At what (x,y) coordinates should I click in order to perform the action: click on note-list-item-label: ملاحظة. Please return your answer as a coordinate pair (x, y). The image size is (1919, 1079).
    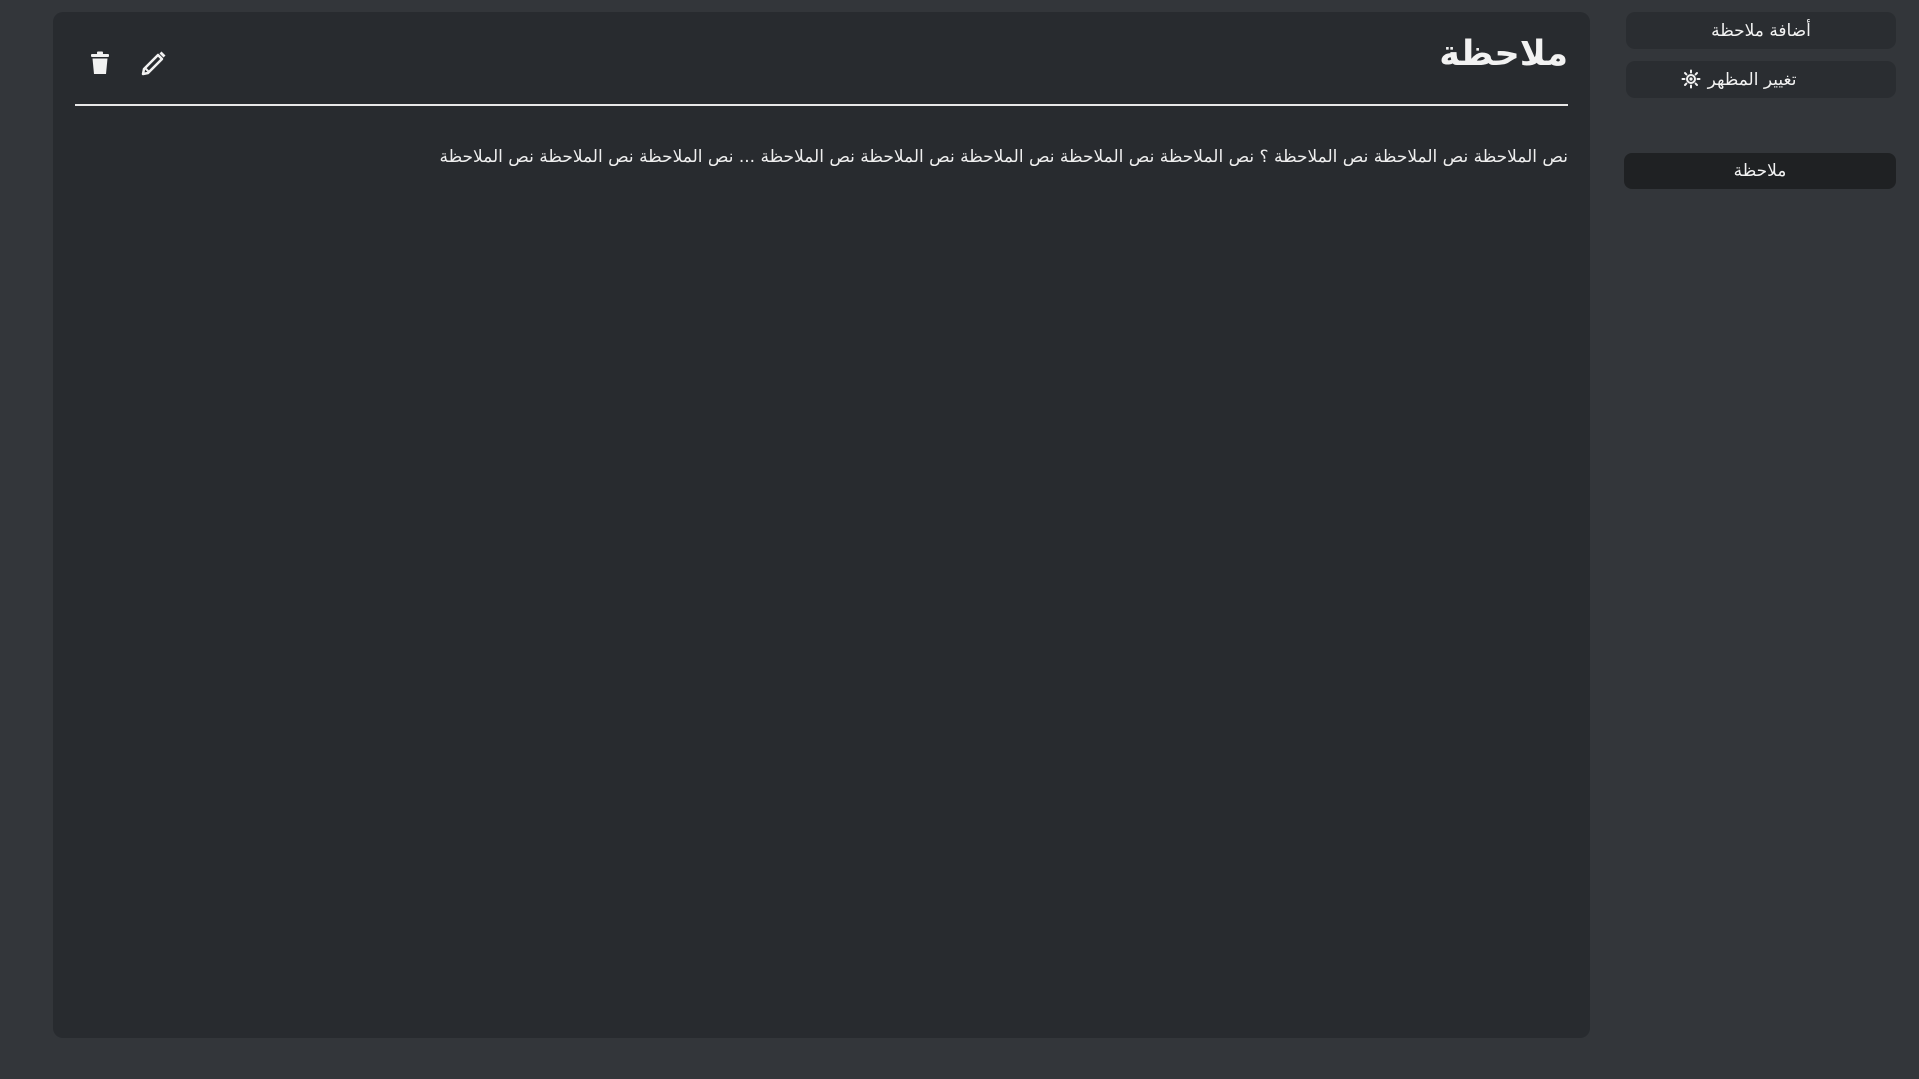
    Looking at the image, I should click on (1760, 171).